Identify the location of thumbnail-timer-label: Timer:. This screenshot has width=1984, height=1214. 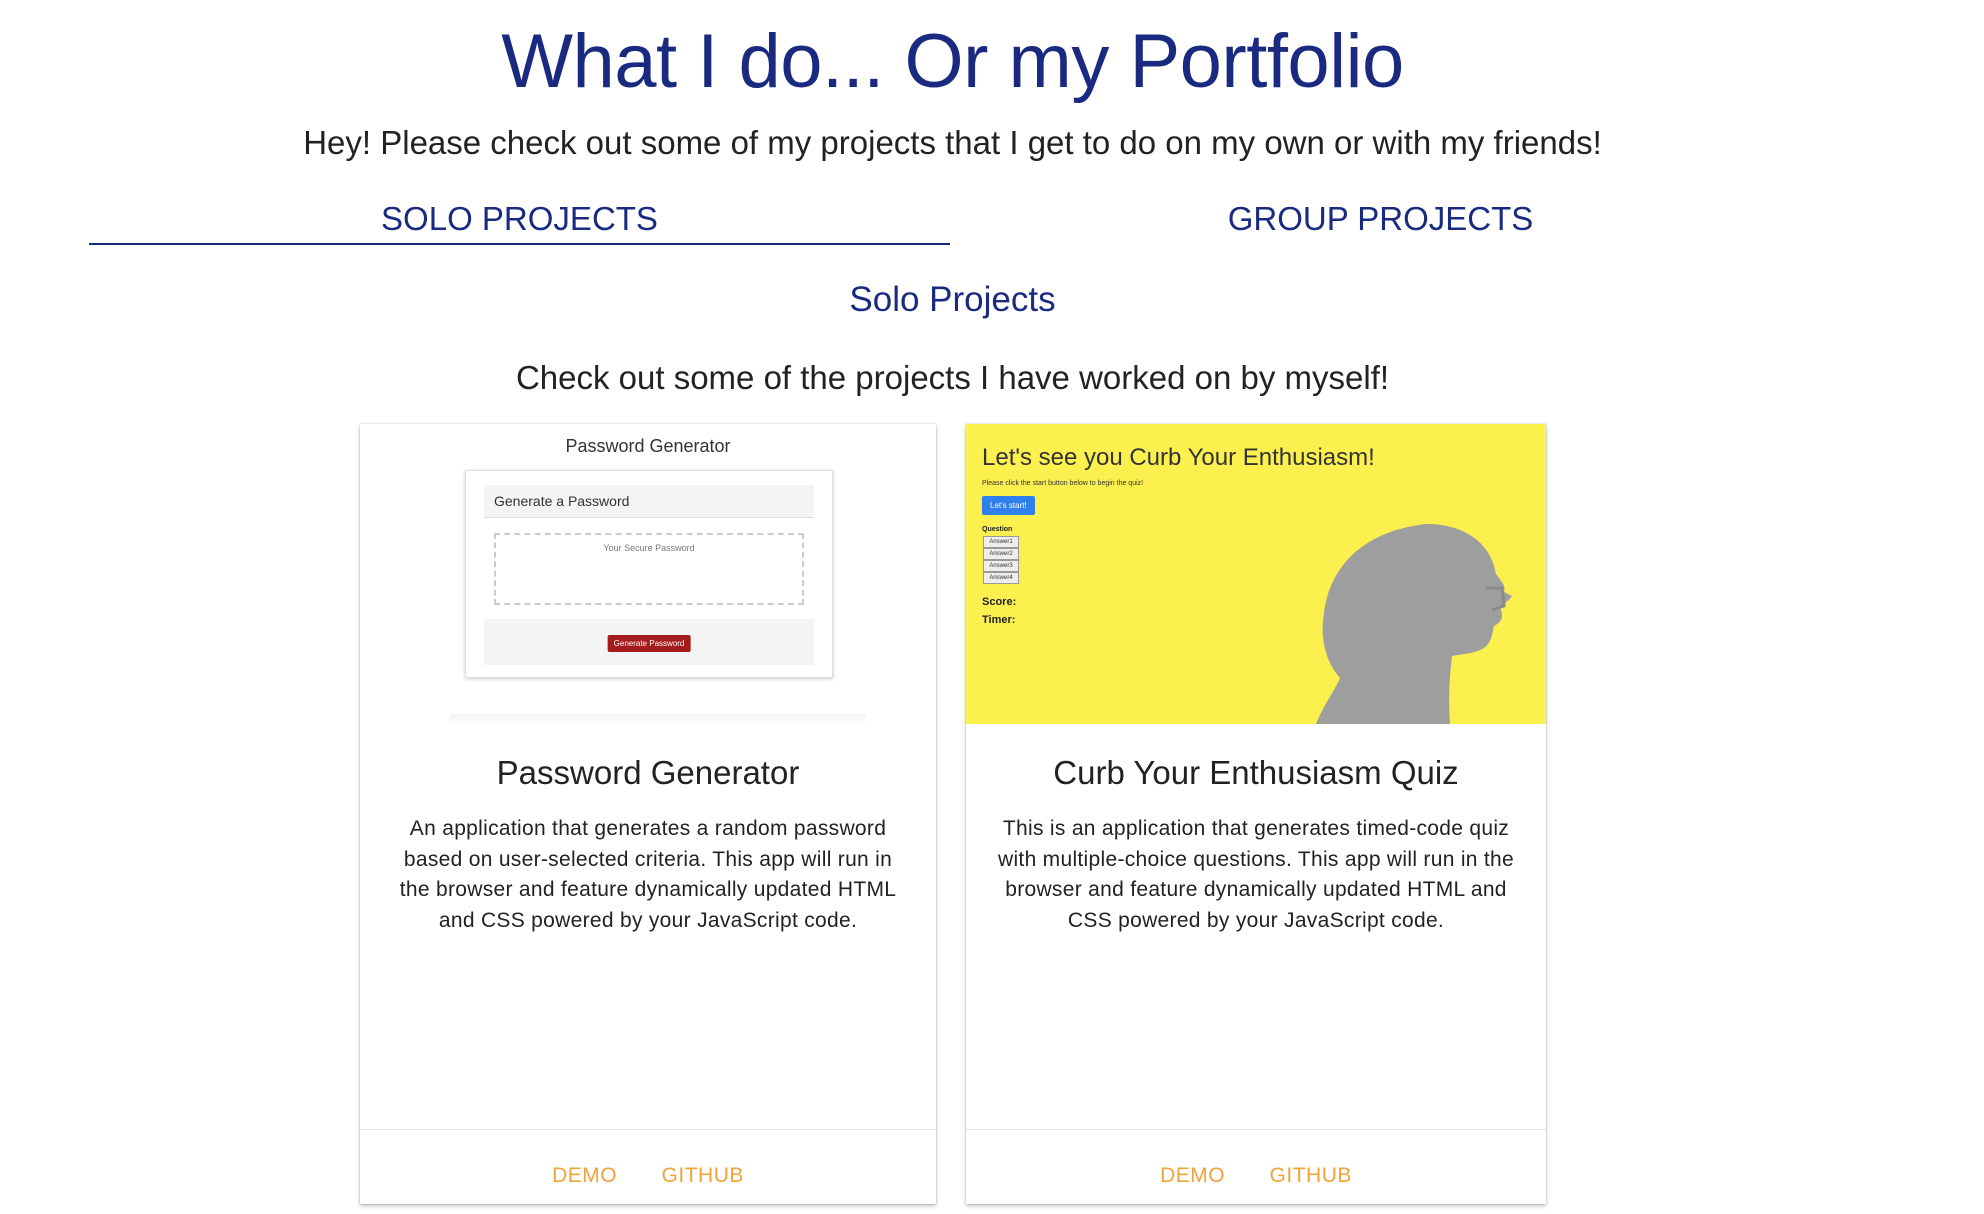
(999, 620).